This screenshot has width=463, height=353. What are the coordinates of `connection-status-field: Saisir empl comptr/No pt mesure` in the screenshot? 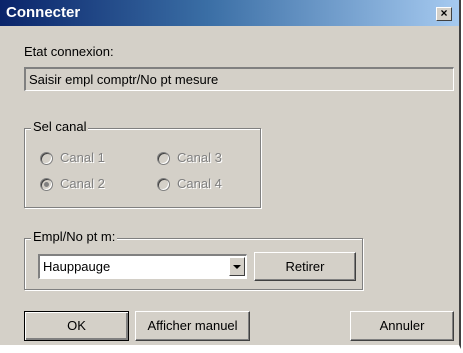 It's located at (239, 79).